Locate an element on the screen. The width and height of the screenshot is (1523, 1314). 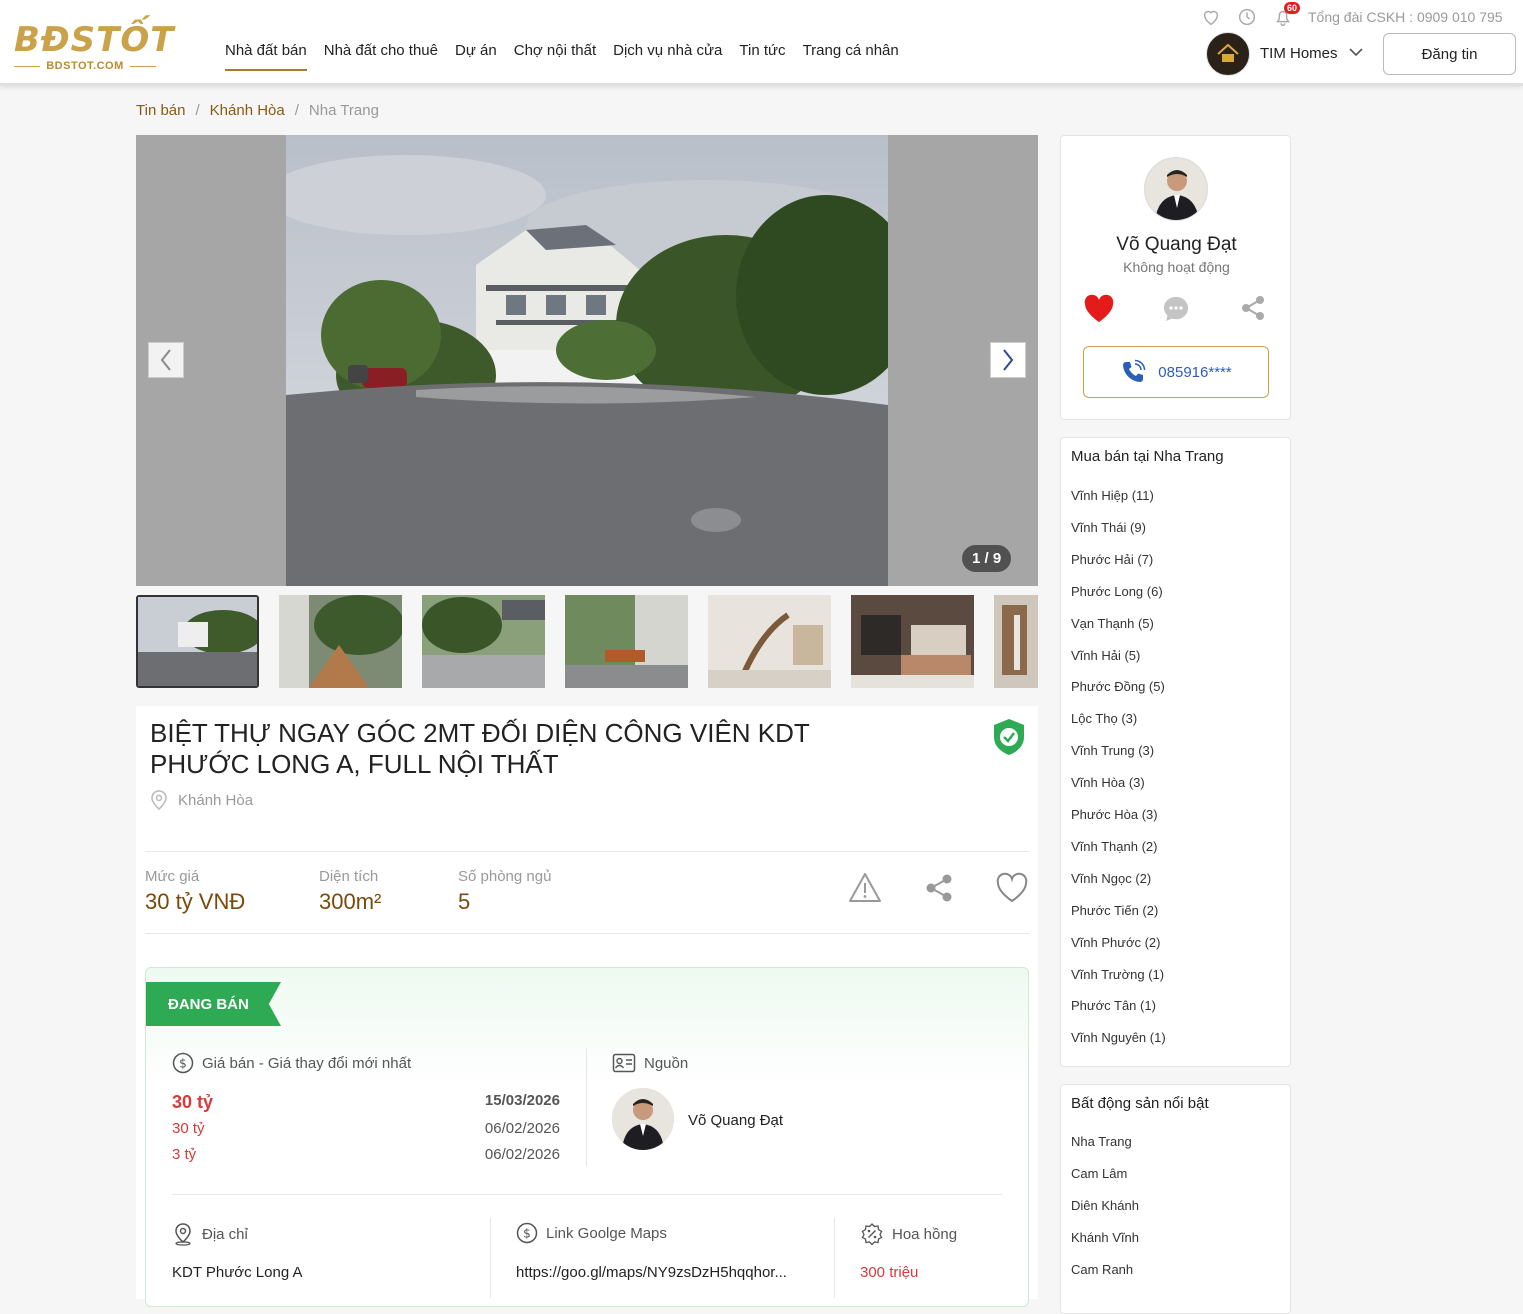
featured-list-item: Diên Khánh is located at coordinates (1105, 1205).